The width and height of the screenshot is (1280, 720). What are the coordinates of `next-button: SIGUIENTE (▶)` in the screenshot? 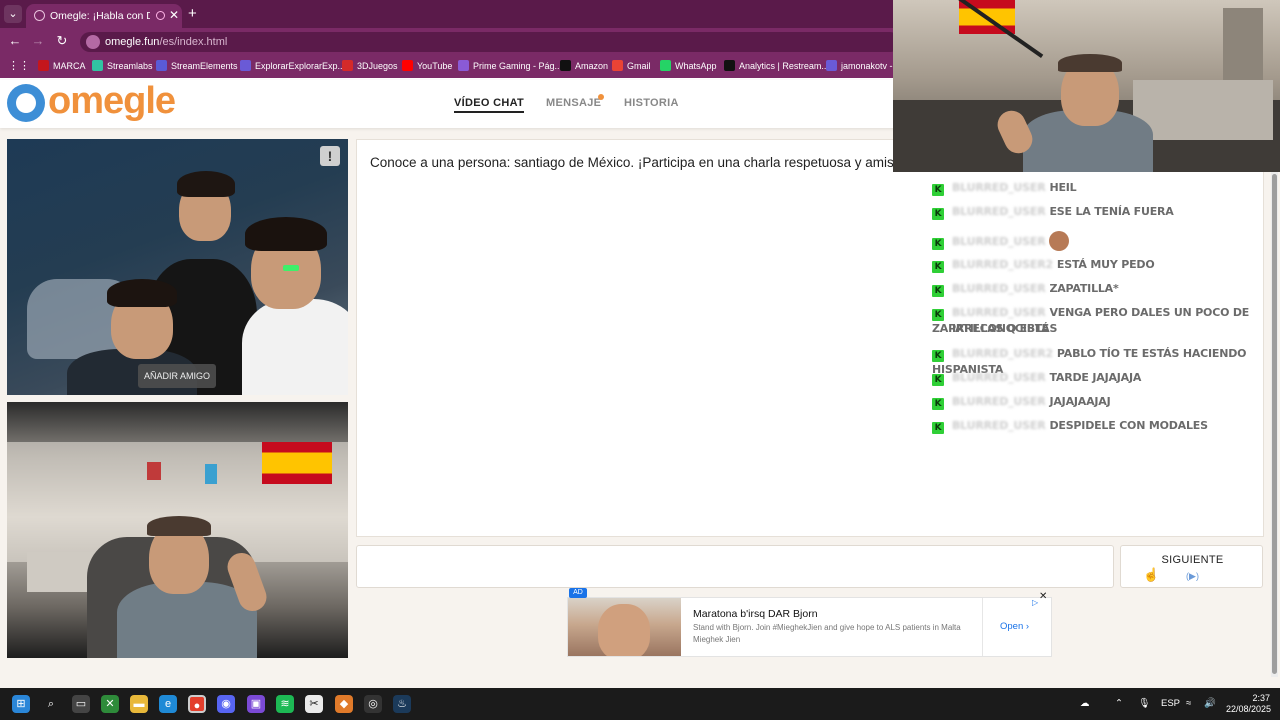 It's located at (1191, 566).